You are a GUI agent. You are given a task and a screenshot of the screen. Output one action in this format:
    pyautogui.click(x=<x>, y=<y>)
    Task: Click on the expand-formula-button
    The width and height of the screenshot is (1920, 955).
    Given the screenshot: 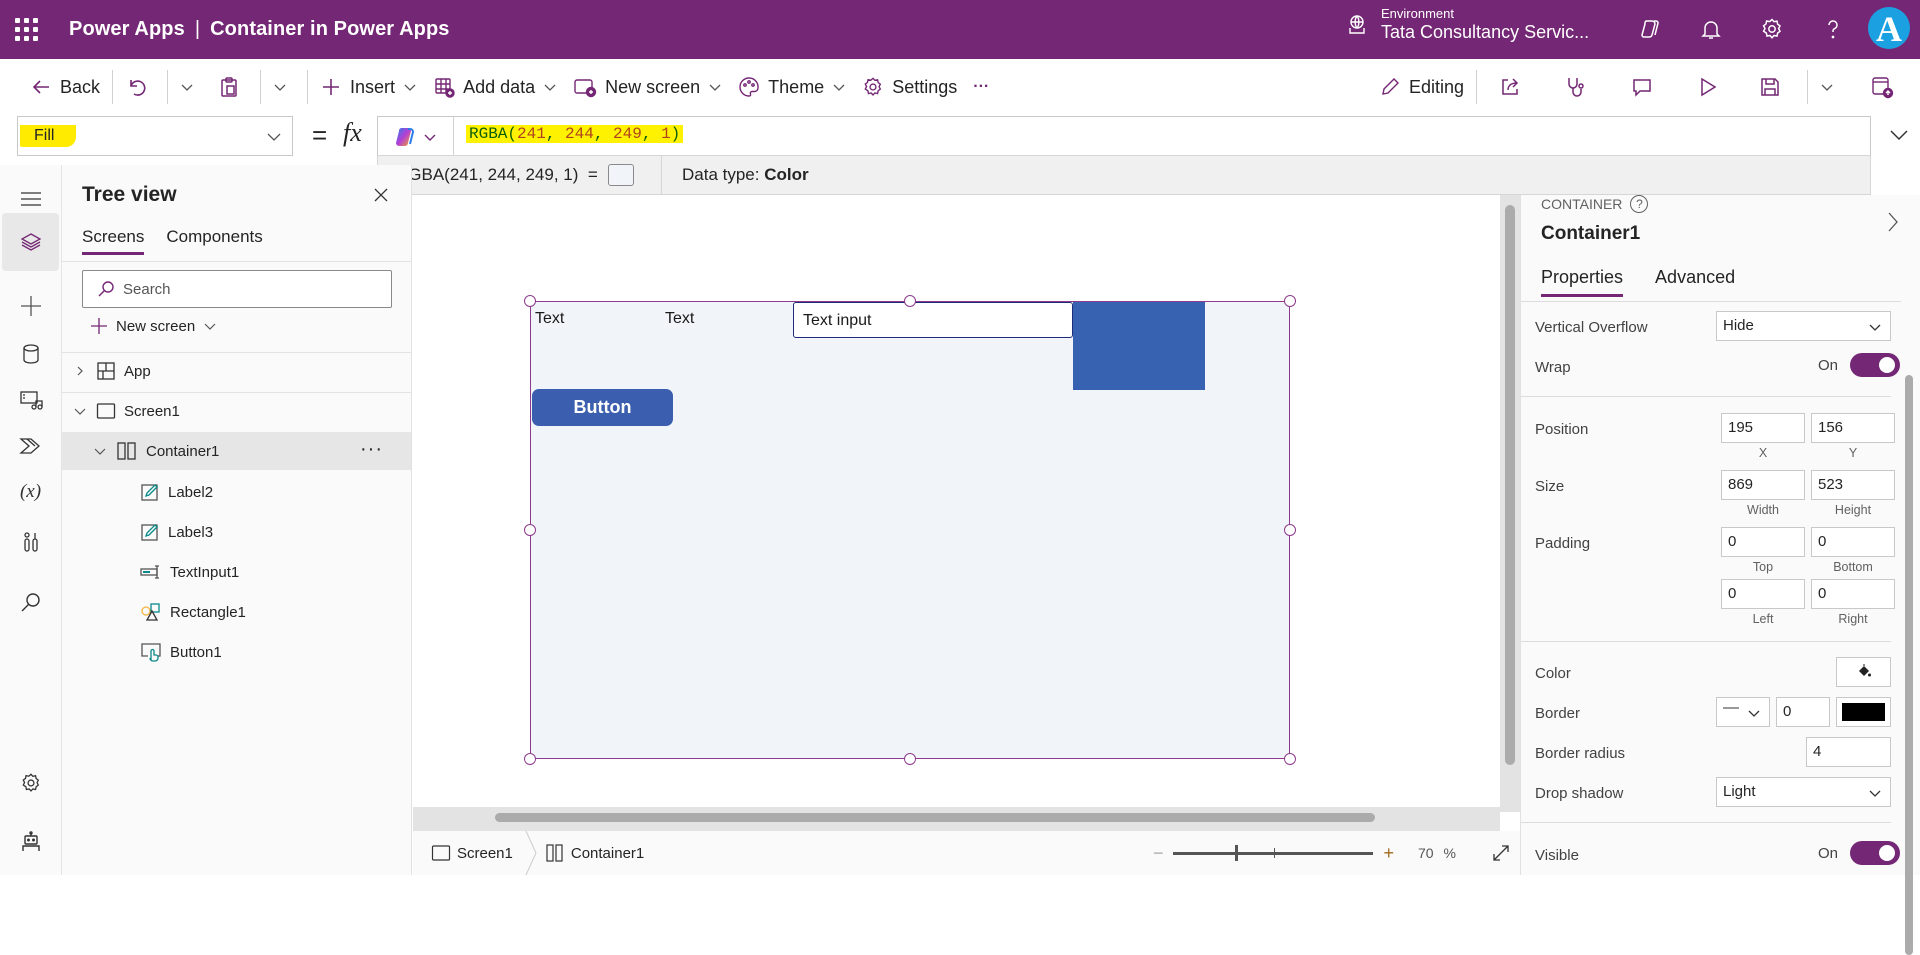 What is the action you would take?
    pyautogui.click(x=1899, y=135)
    